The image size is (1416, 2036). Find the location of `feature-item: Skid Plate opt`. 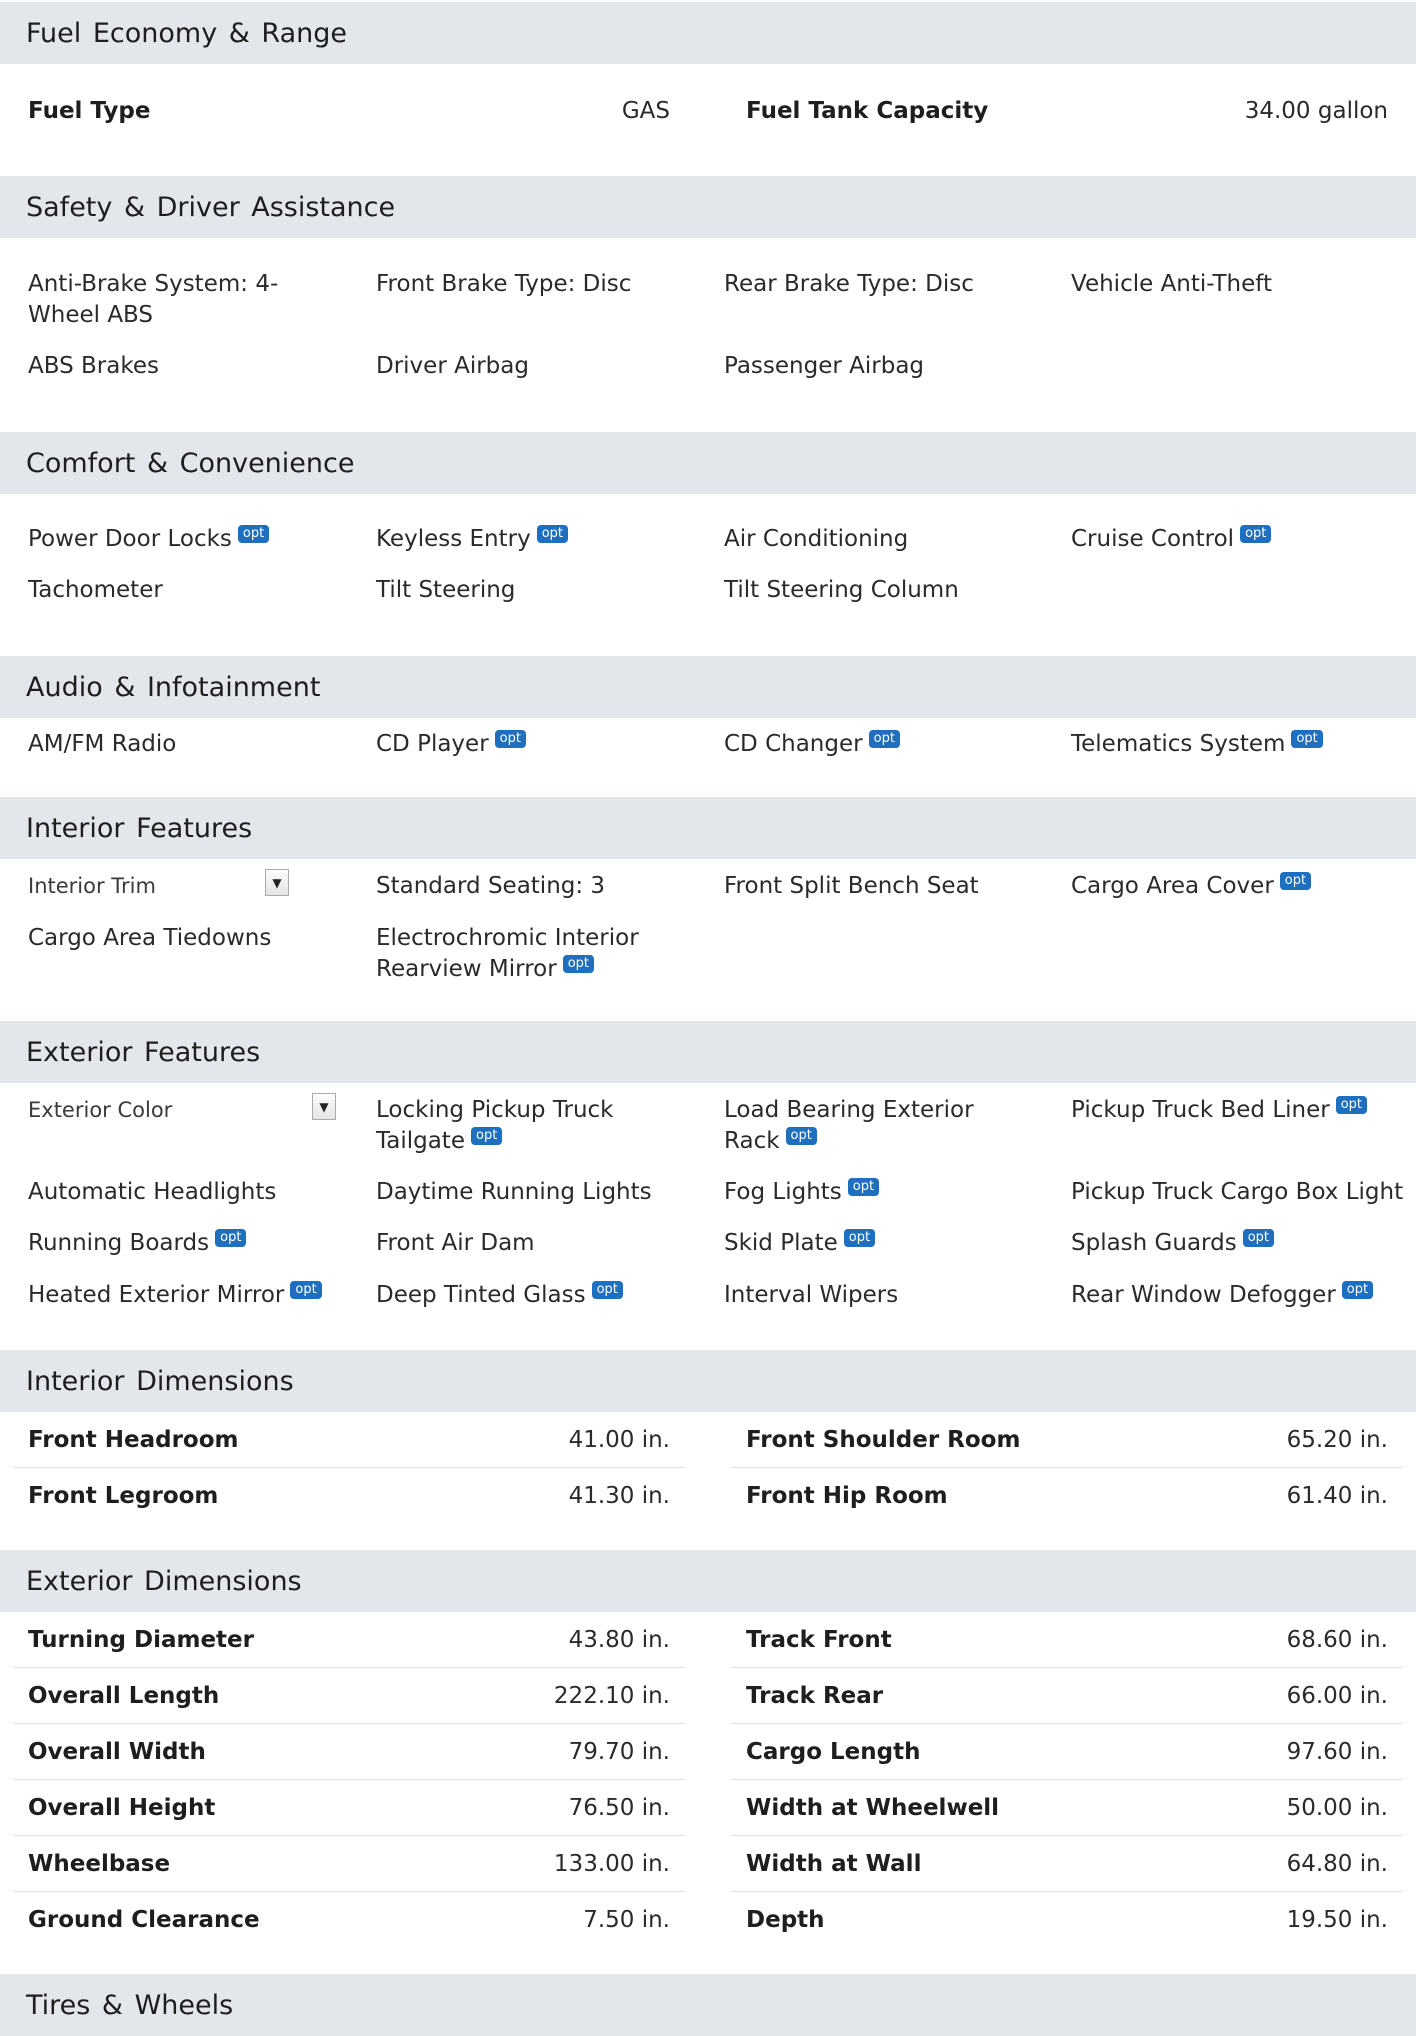

feature-item: Skid Plate opt is located at coordinates (884, 1243).